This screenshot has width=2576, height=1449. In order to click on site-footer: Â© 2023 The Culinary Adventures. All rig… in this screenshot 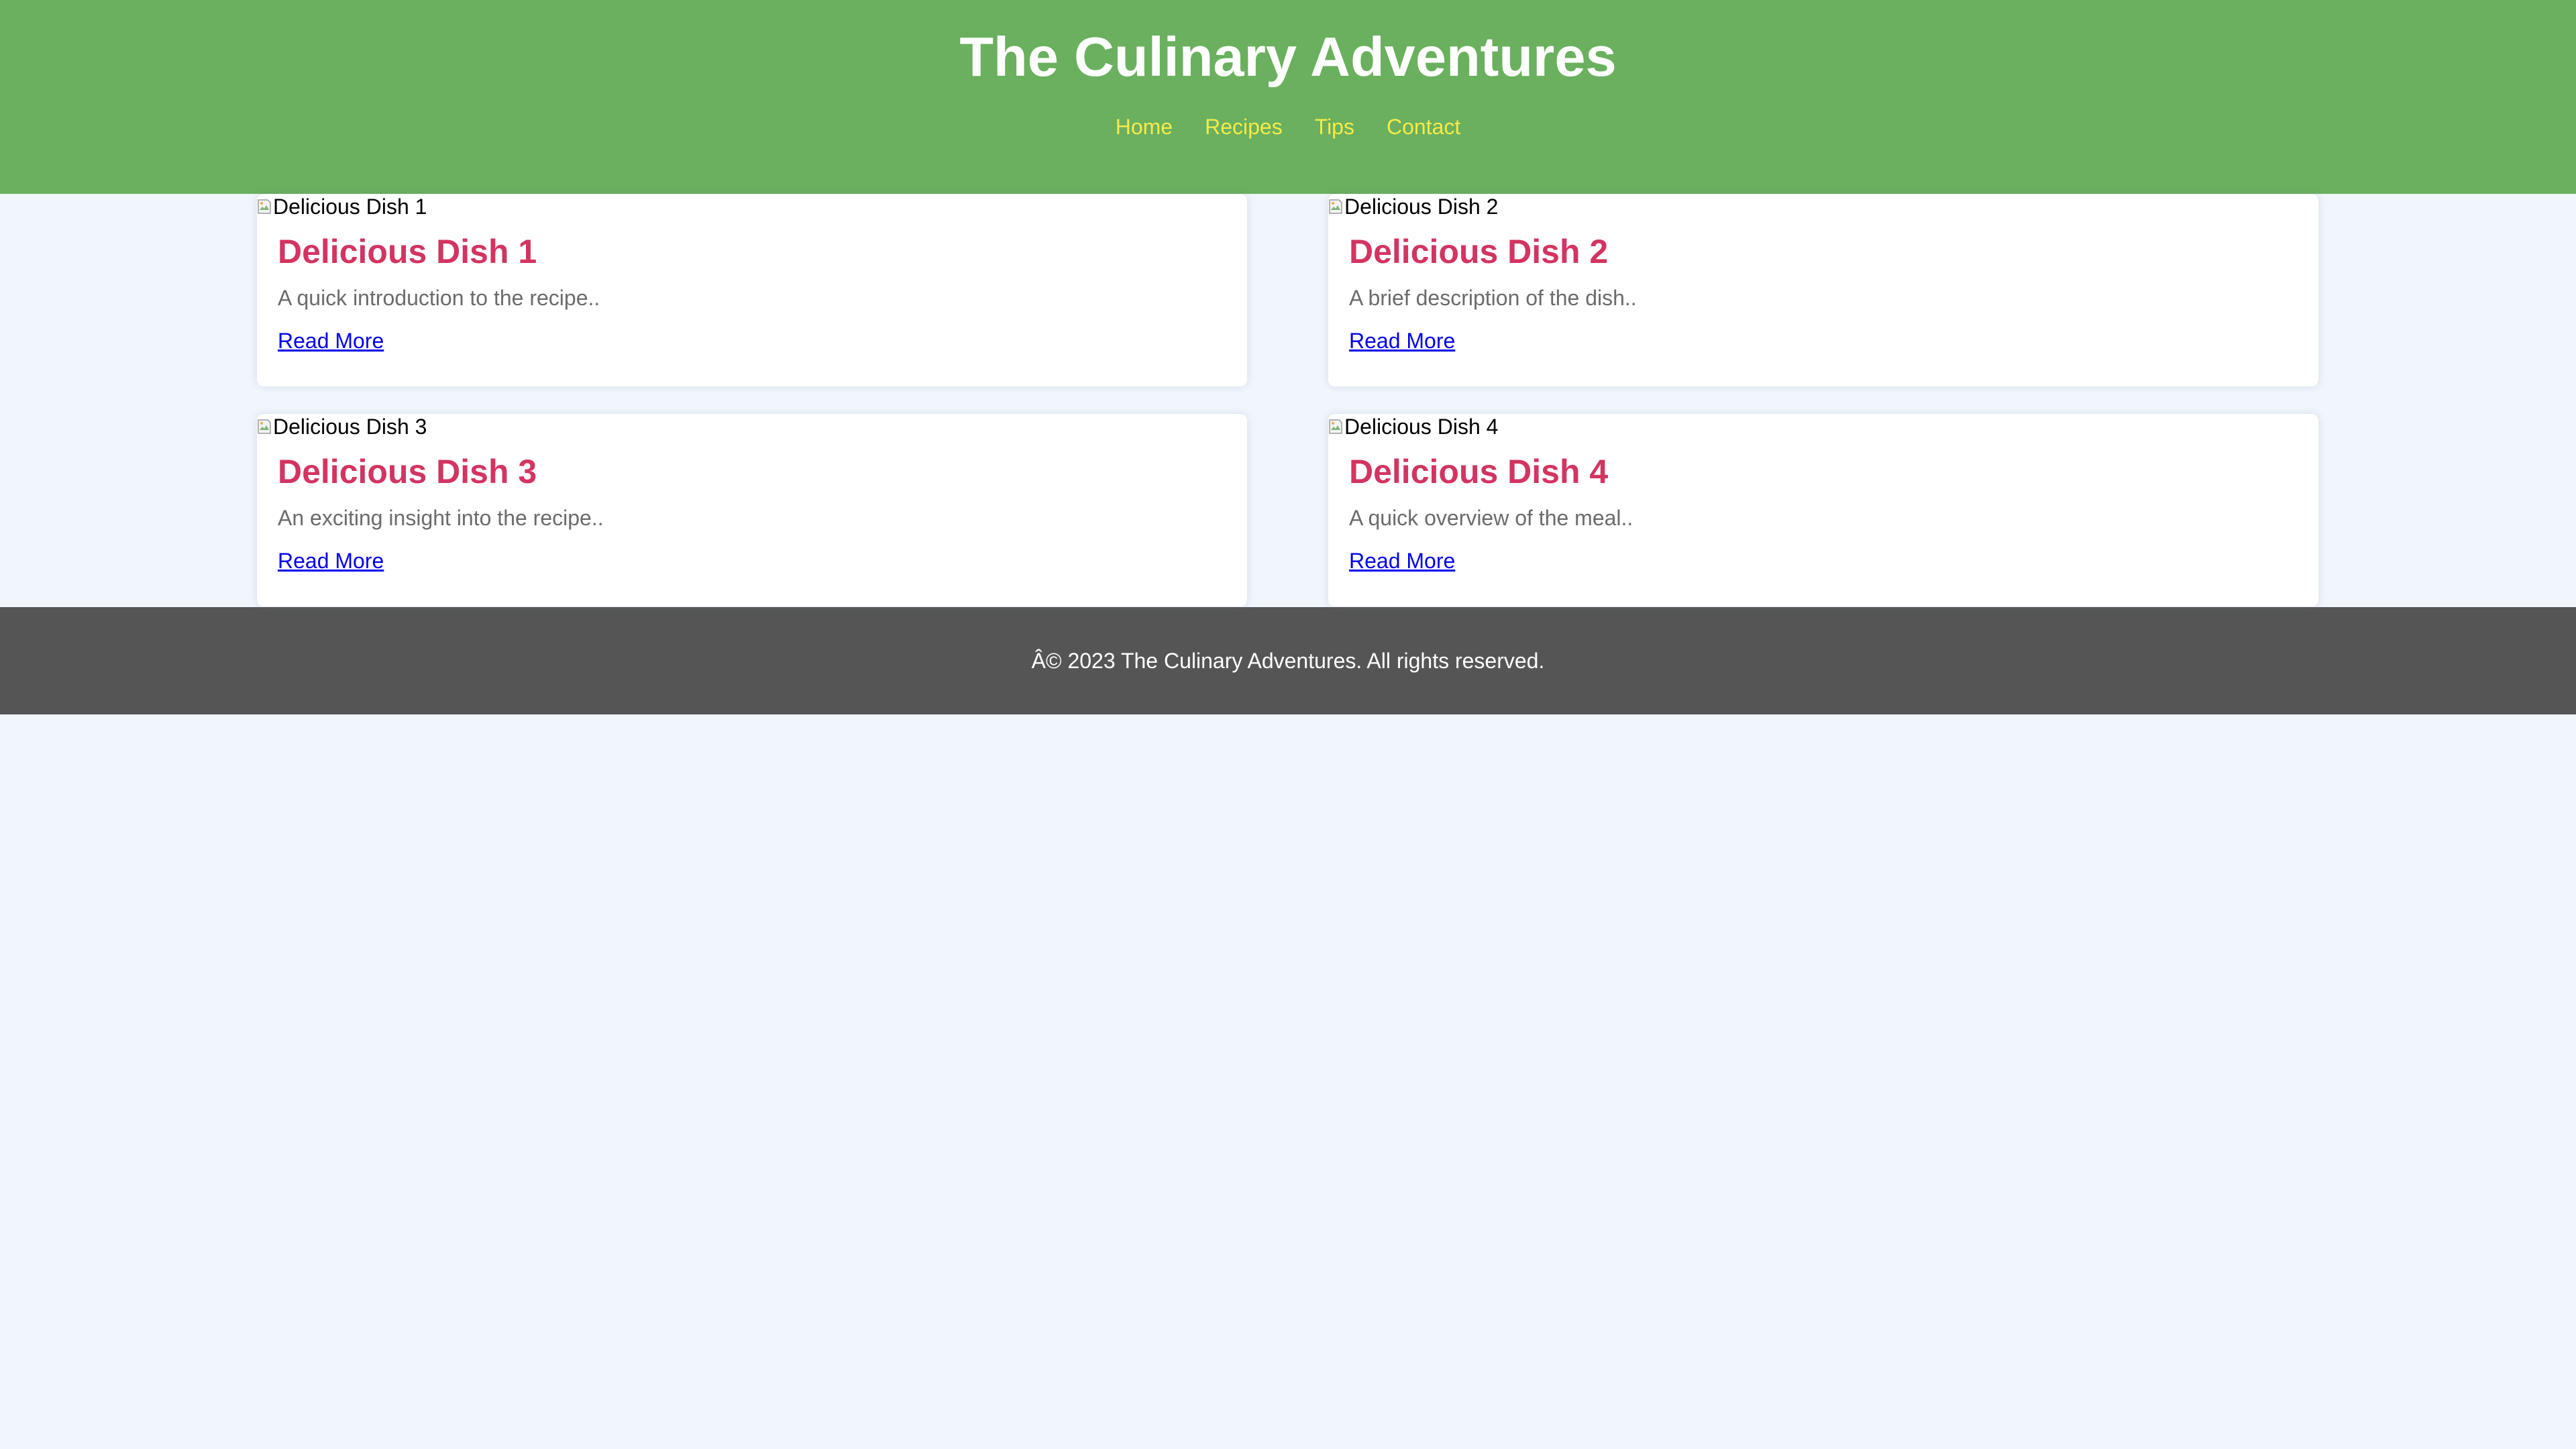, I will do `click(1288, 660)`.